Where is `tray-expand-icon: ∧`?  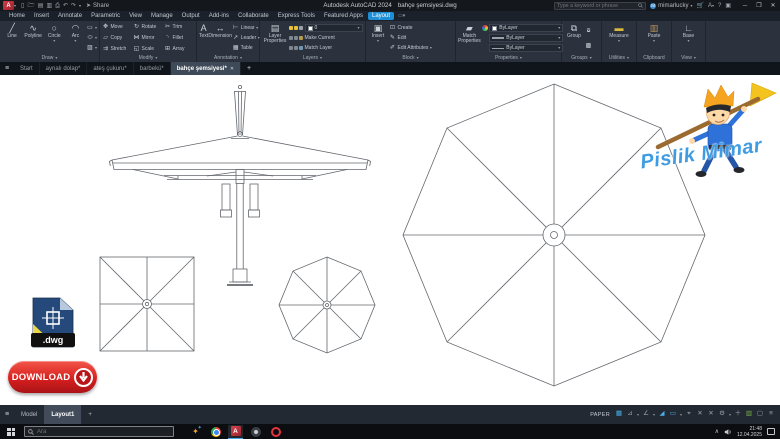 tray-expand-icon: ∧ is located at coordinates (717, 431).